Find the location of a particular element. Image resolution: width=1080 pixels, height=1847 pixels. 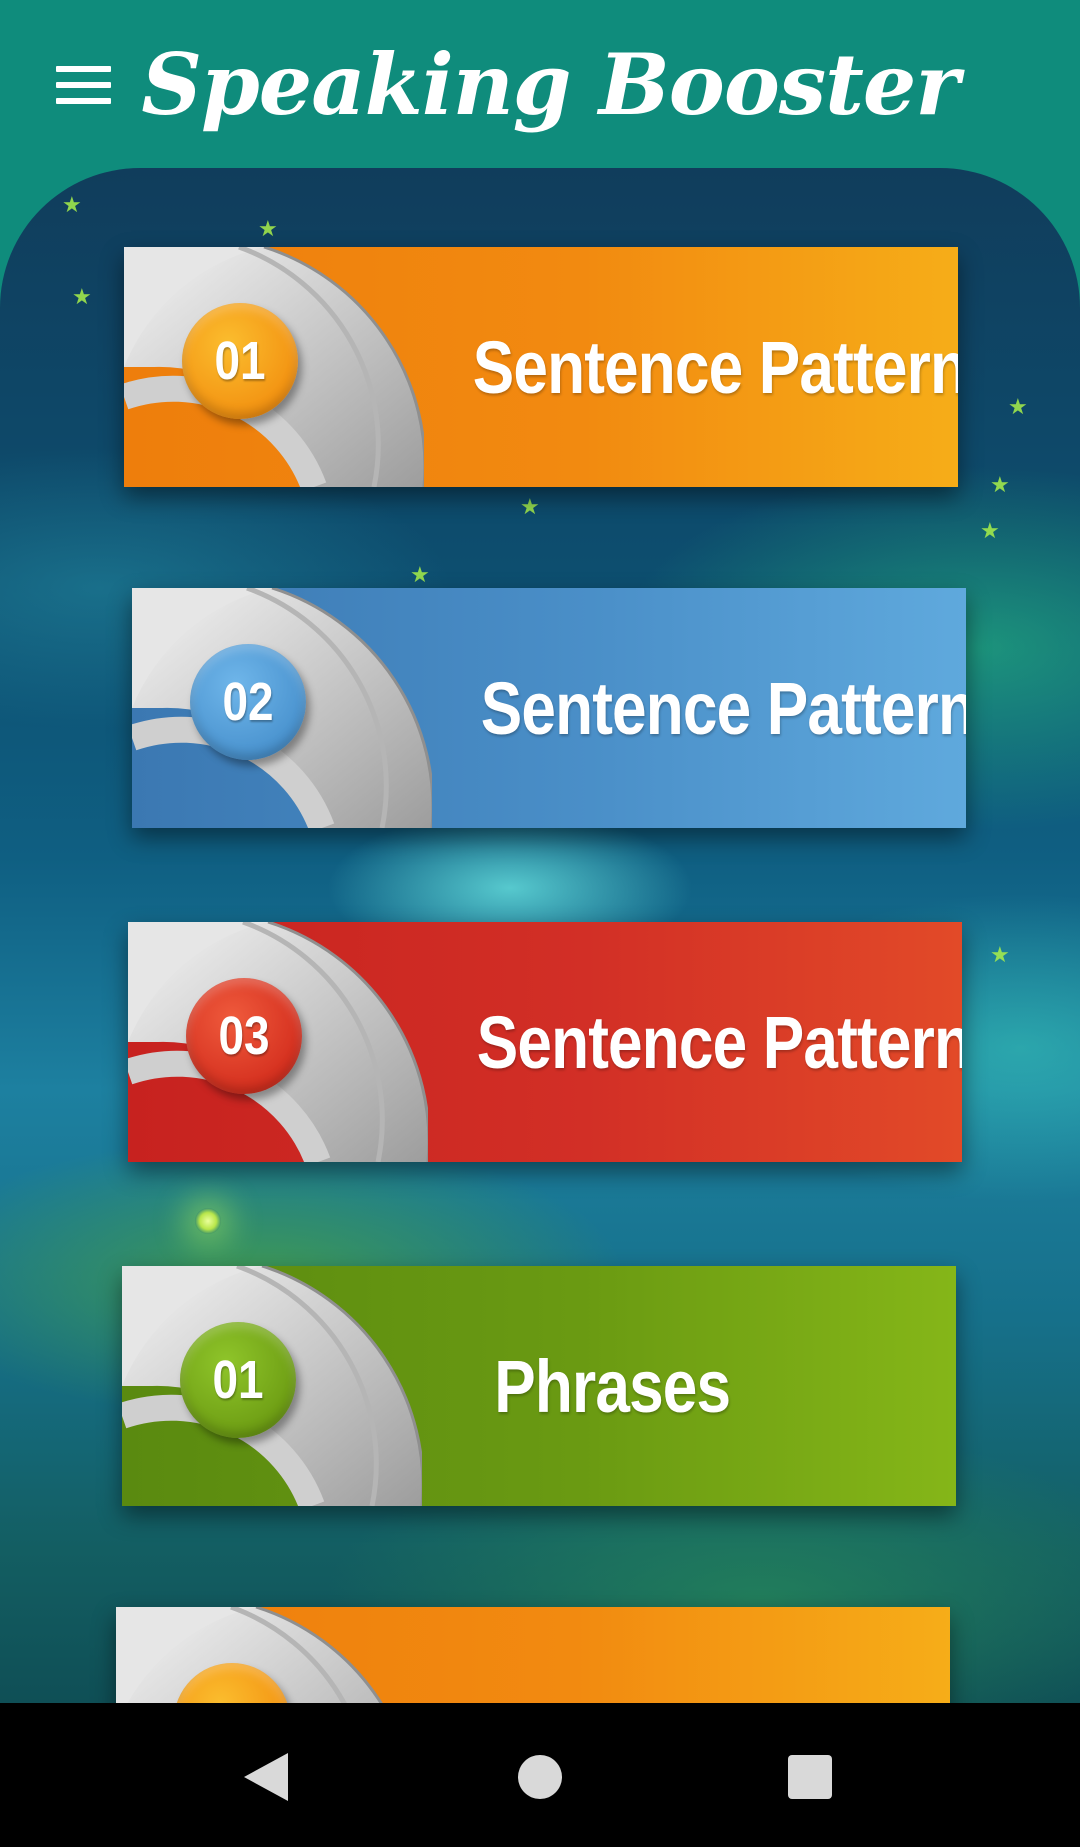

number-badge: 02 is located at coordinates (248, 702).